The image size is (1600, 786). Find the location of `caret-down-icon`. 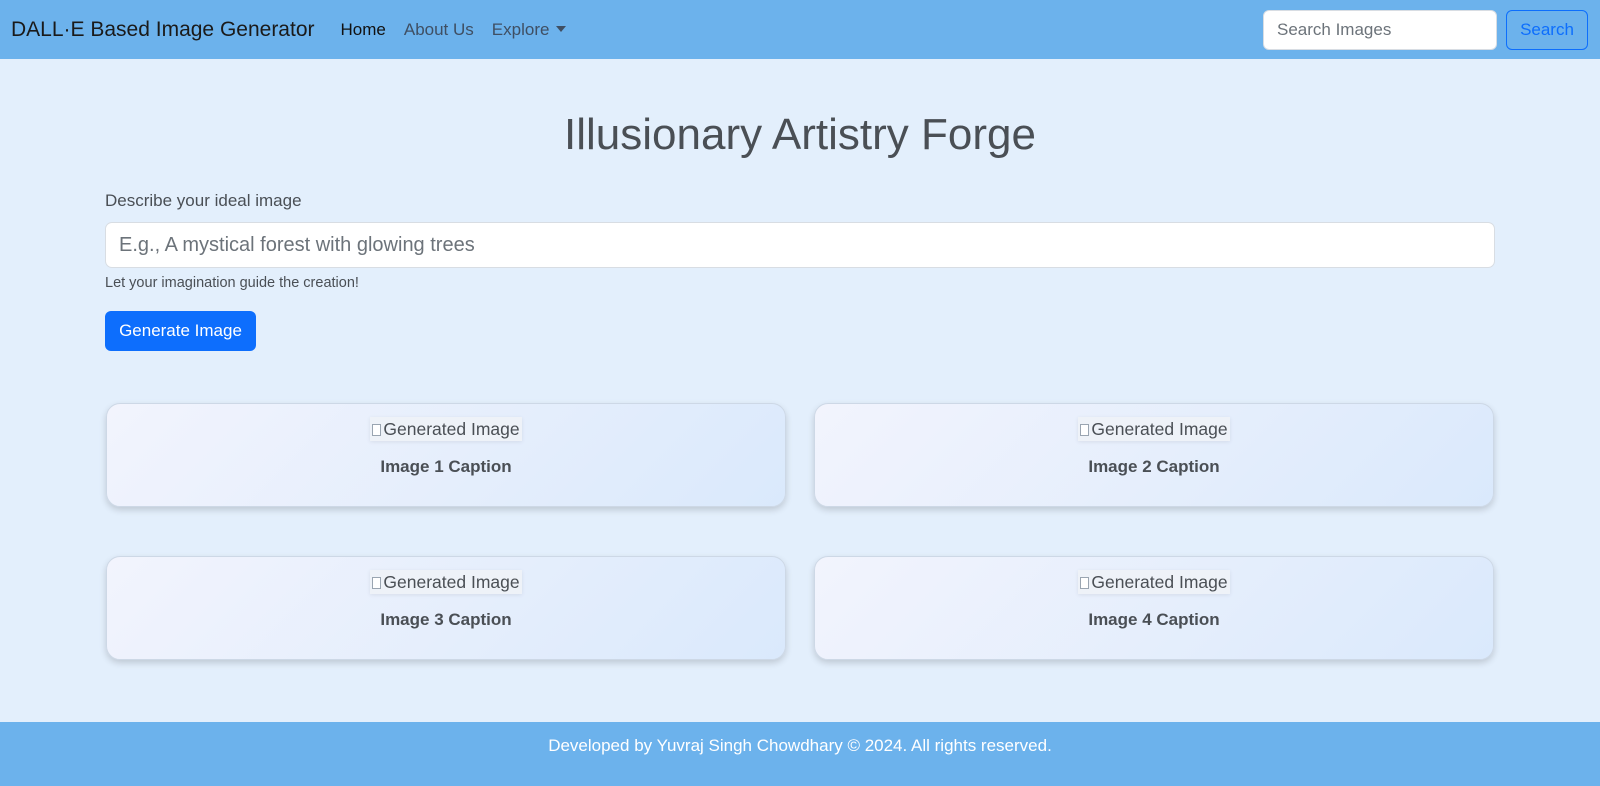

caret-down-icon is located at coordinates (561, 28).